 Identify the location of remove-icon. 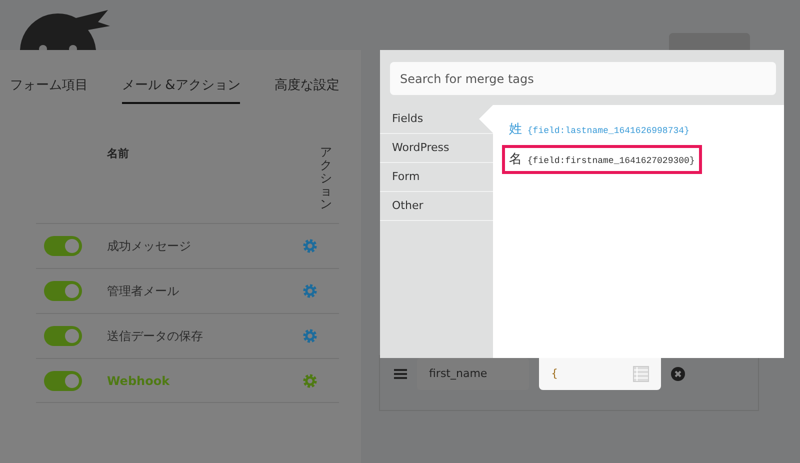
(678, 374).